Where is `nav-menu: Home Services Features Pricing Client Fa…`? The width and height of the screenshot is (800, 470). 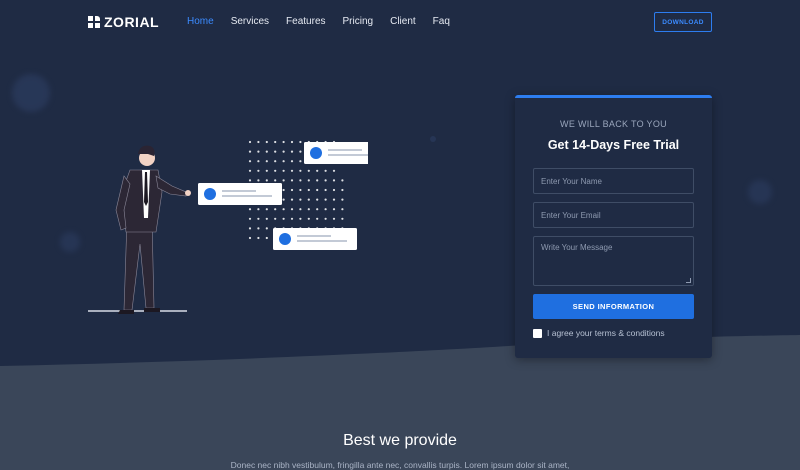
nav-menu: Home Services Features Pricing Client Fa… is located at coordinates (327, 21).